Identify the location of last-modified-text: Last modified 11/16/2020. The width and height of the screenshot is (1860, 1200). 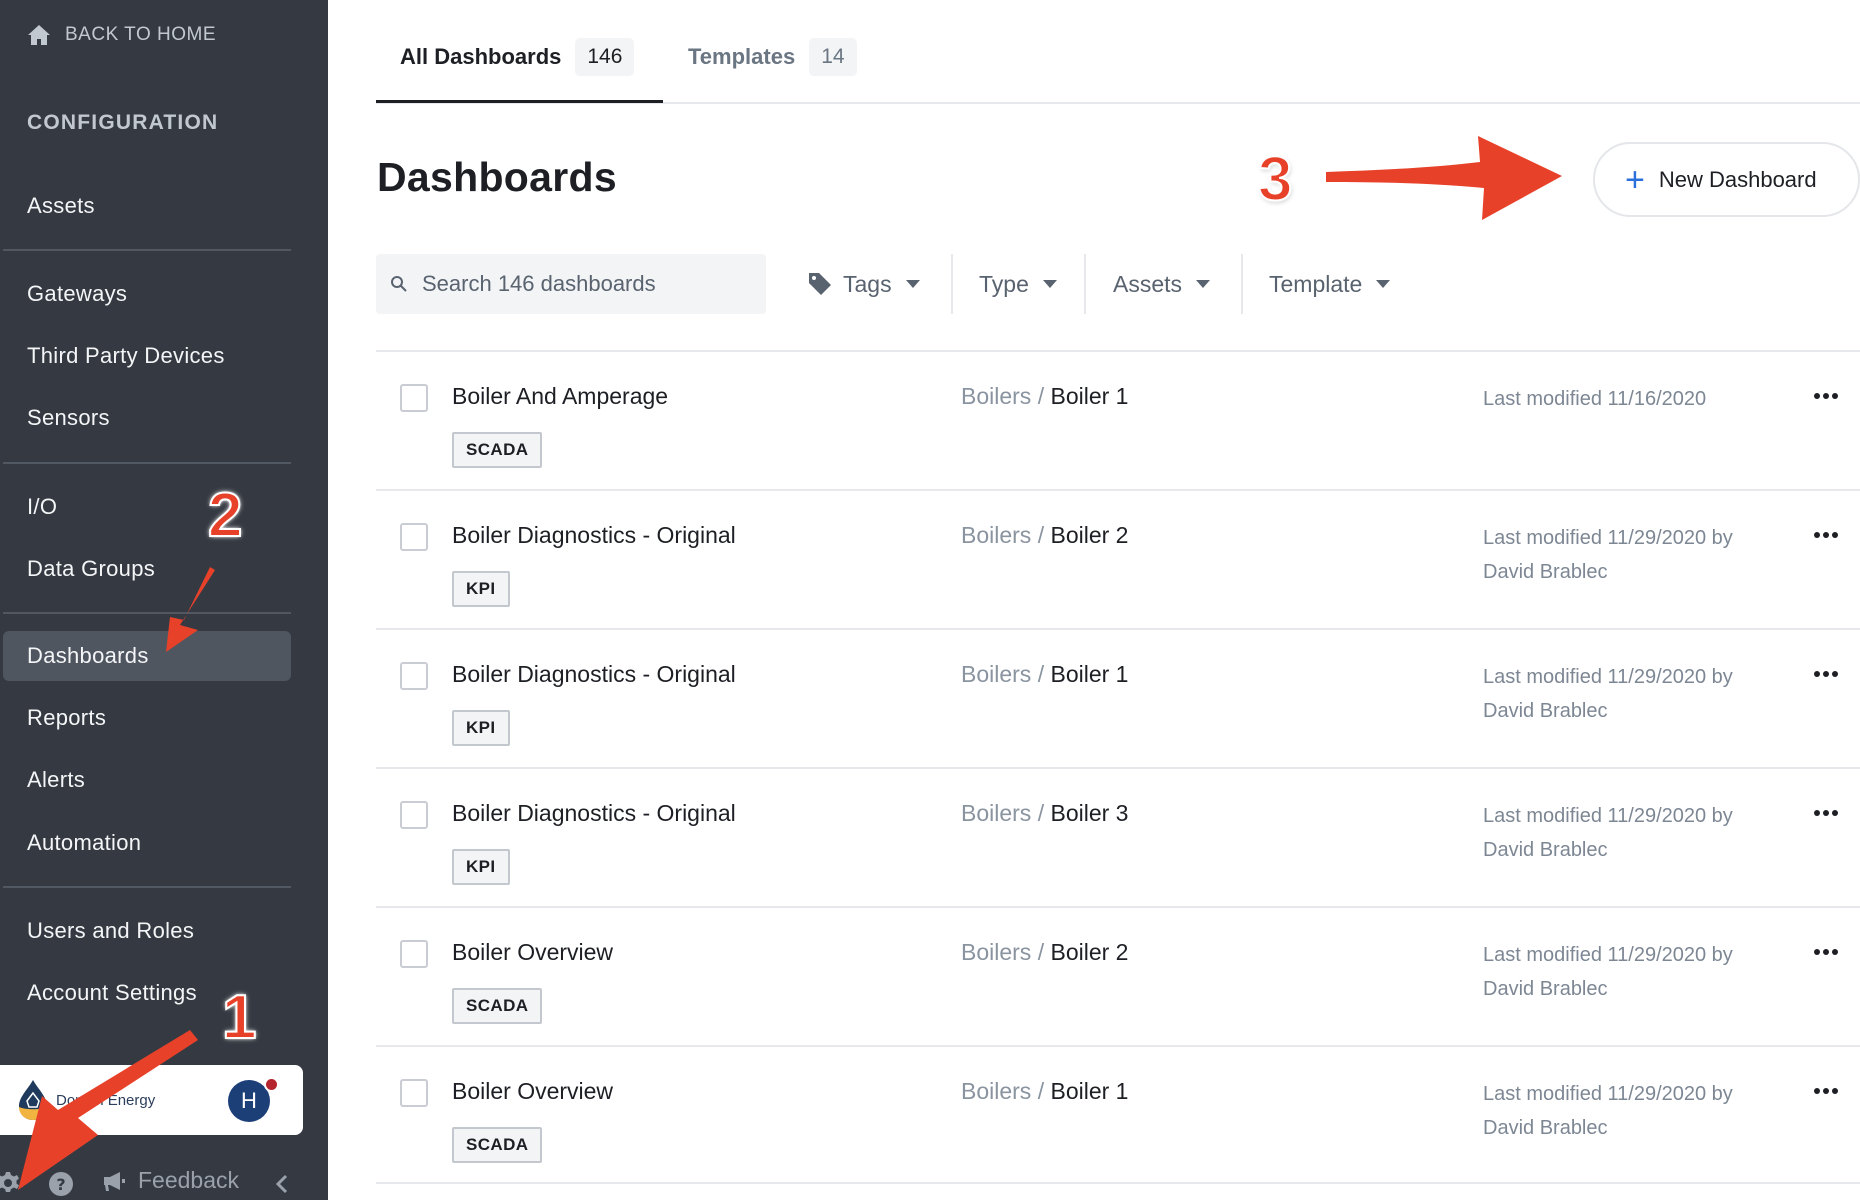
(1595, 399).